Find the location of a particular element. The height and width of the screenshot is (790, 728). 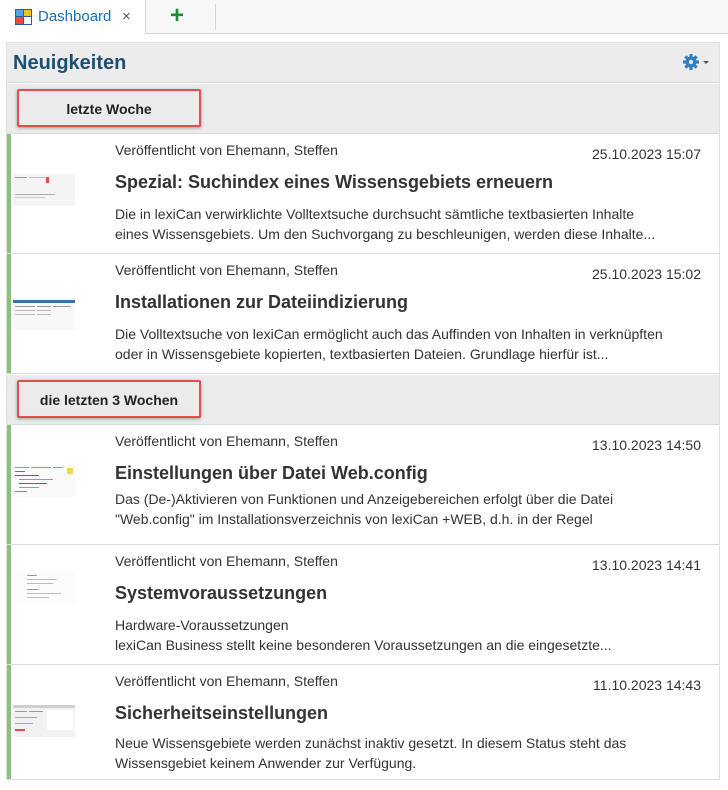

item-date: 13.10.2023 14:50 is located at coordinates (646, 445).